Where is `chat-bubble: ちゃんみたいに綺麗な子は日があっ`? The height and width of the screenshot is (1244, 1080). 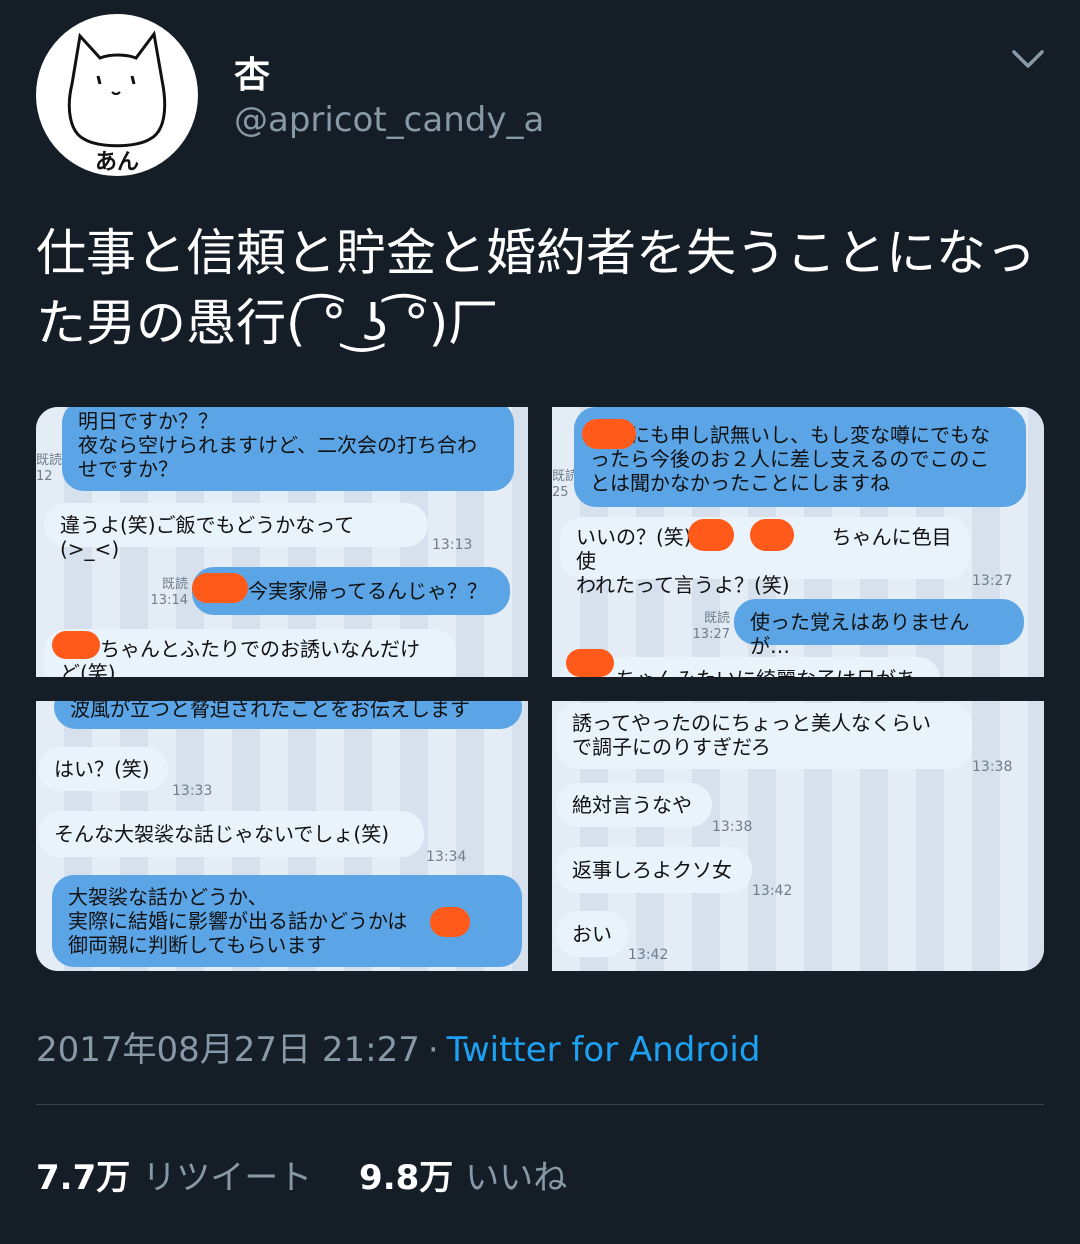 chat-bubble: ちゃんみたいに綺麗な子は日があっ is located at coordinates (750, 667).